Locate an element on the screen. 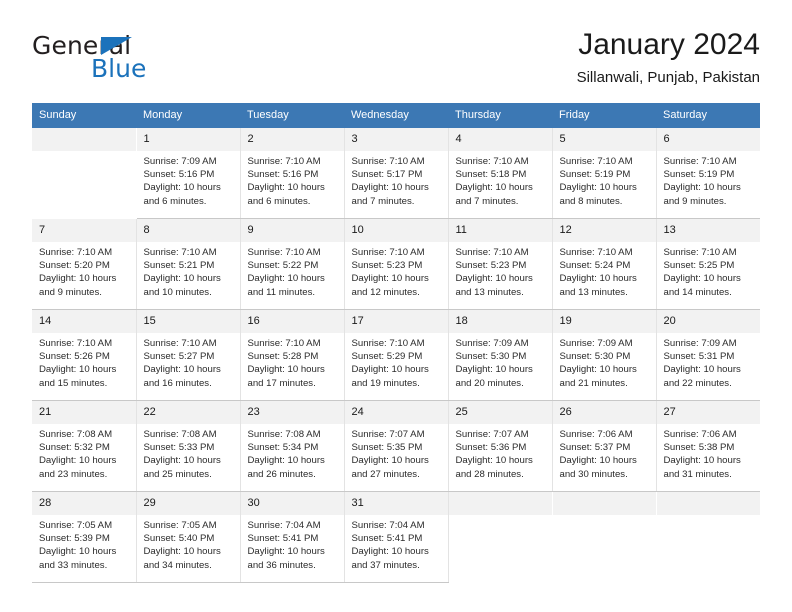 This screenshot has height=612, width=792. sunset-time: Sunset: 5:17 PM is located at coordinates (387, 175).